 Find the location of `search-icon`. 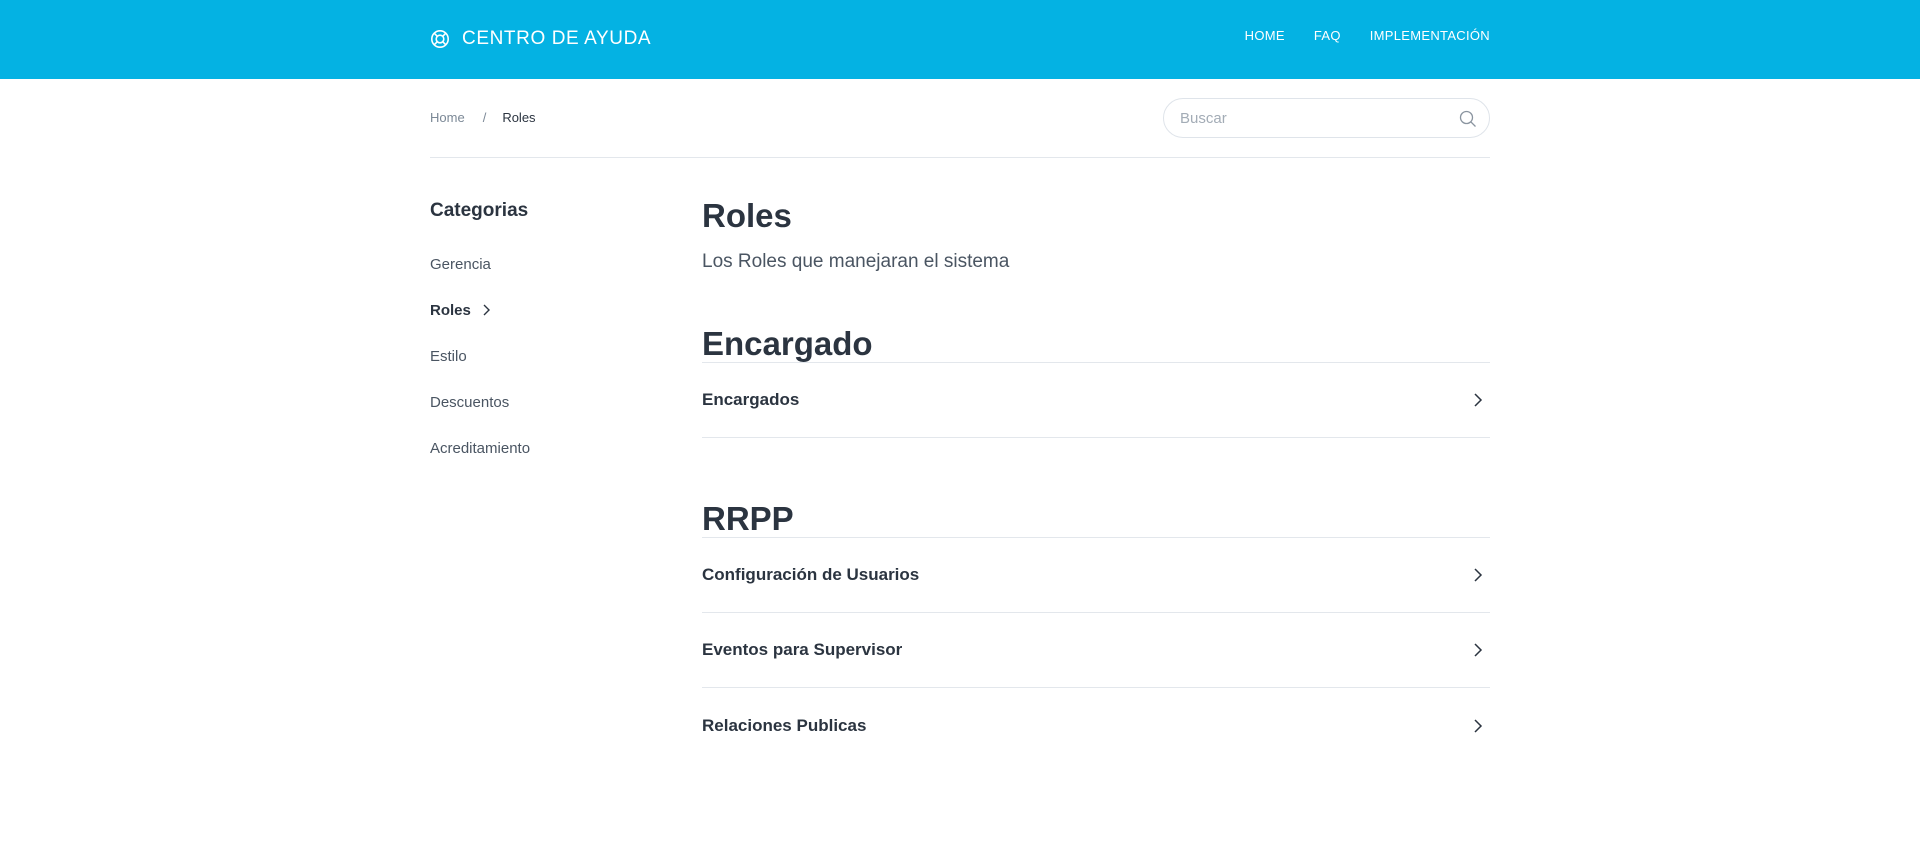

search-icon is located at coordinates (1468, 119).